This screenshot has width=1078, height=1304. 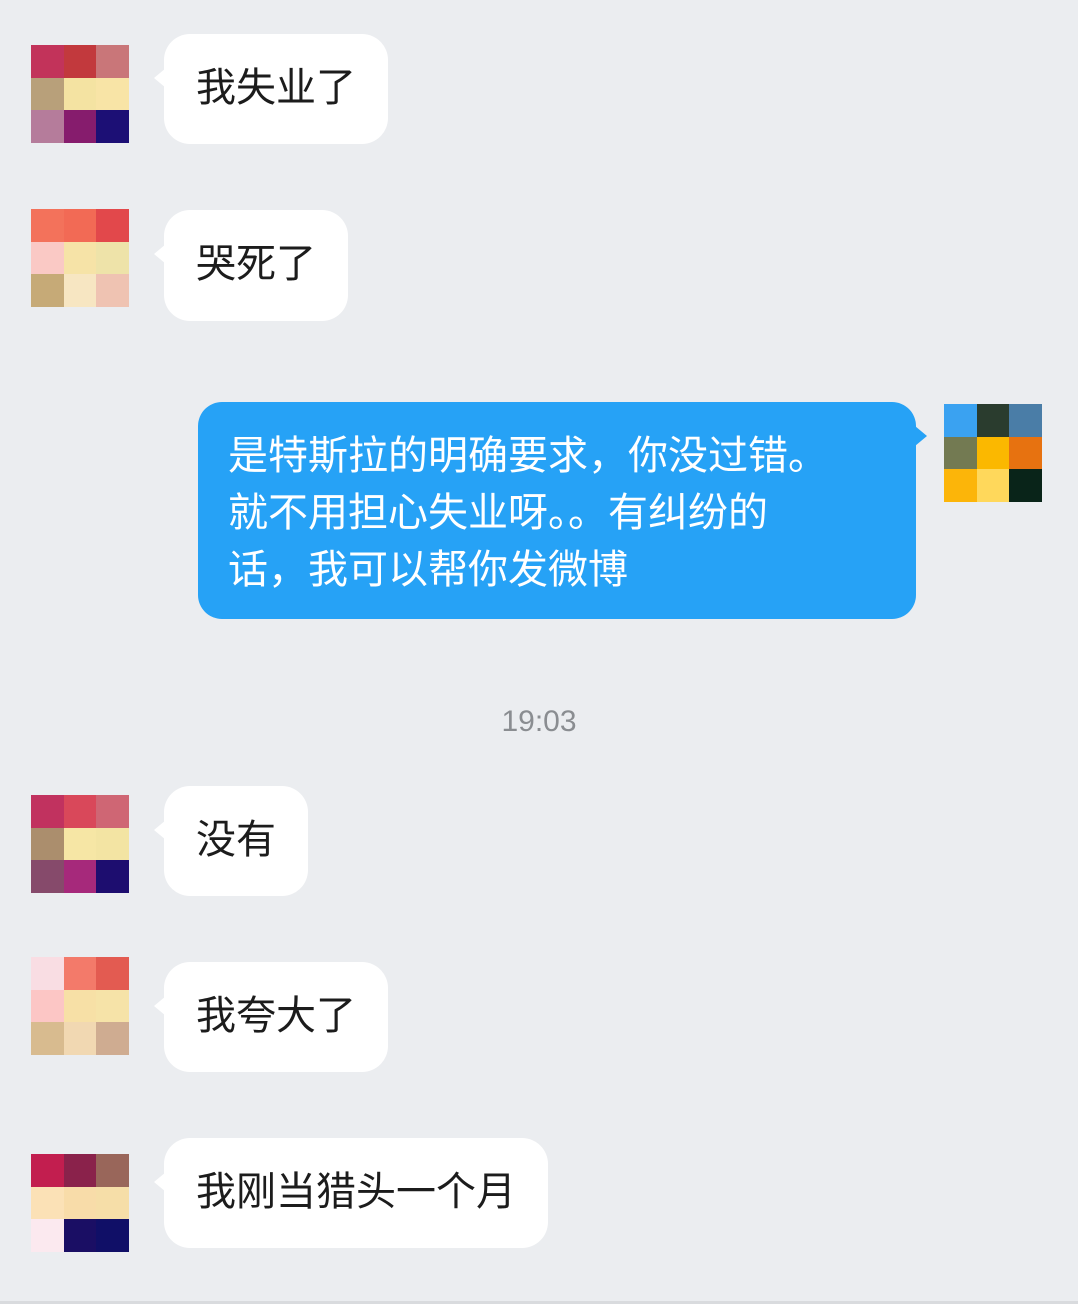 I want to click on message-text-line: 话，我可以帮你发微博, so click(x=428, y=570).